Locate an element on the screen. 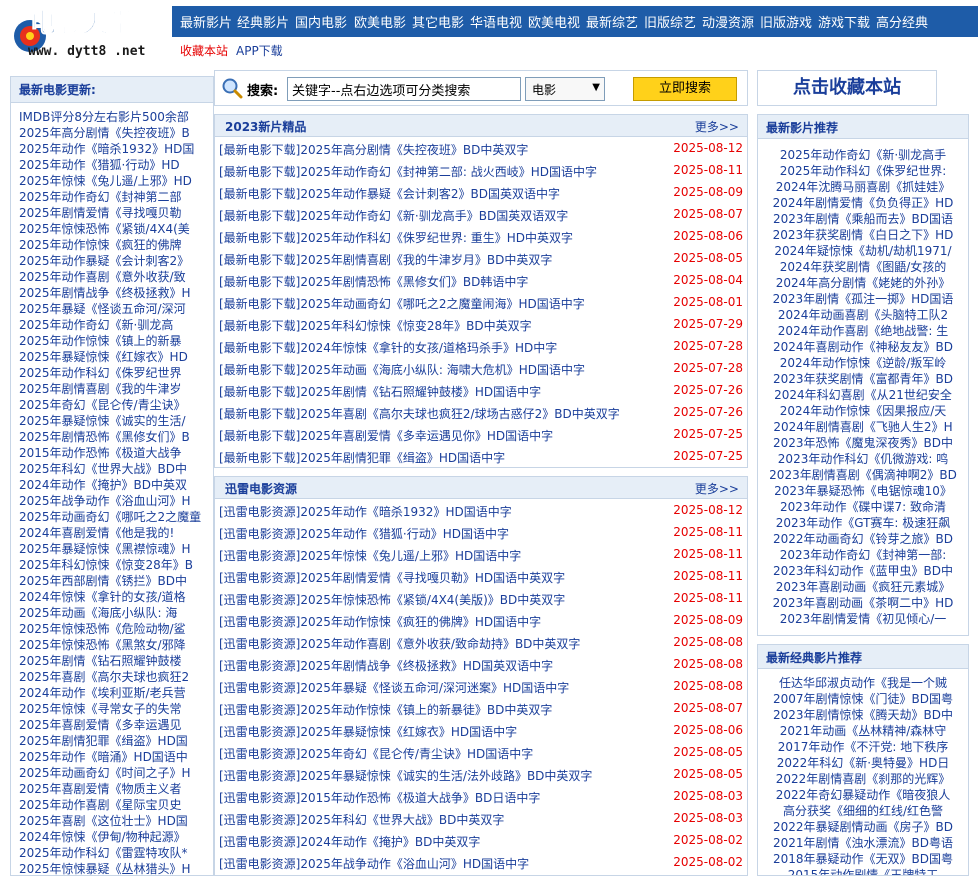 The image size is (978, 876). movie-title-link: [迅雷电影资源]2025年暴疑惊悚《红嫁衣》HD国语中字 is located at coordinates (368, 731).